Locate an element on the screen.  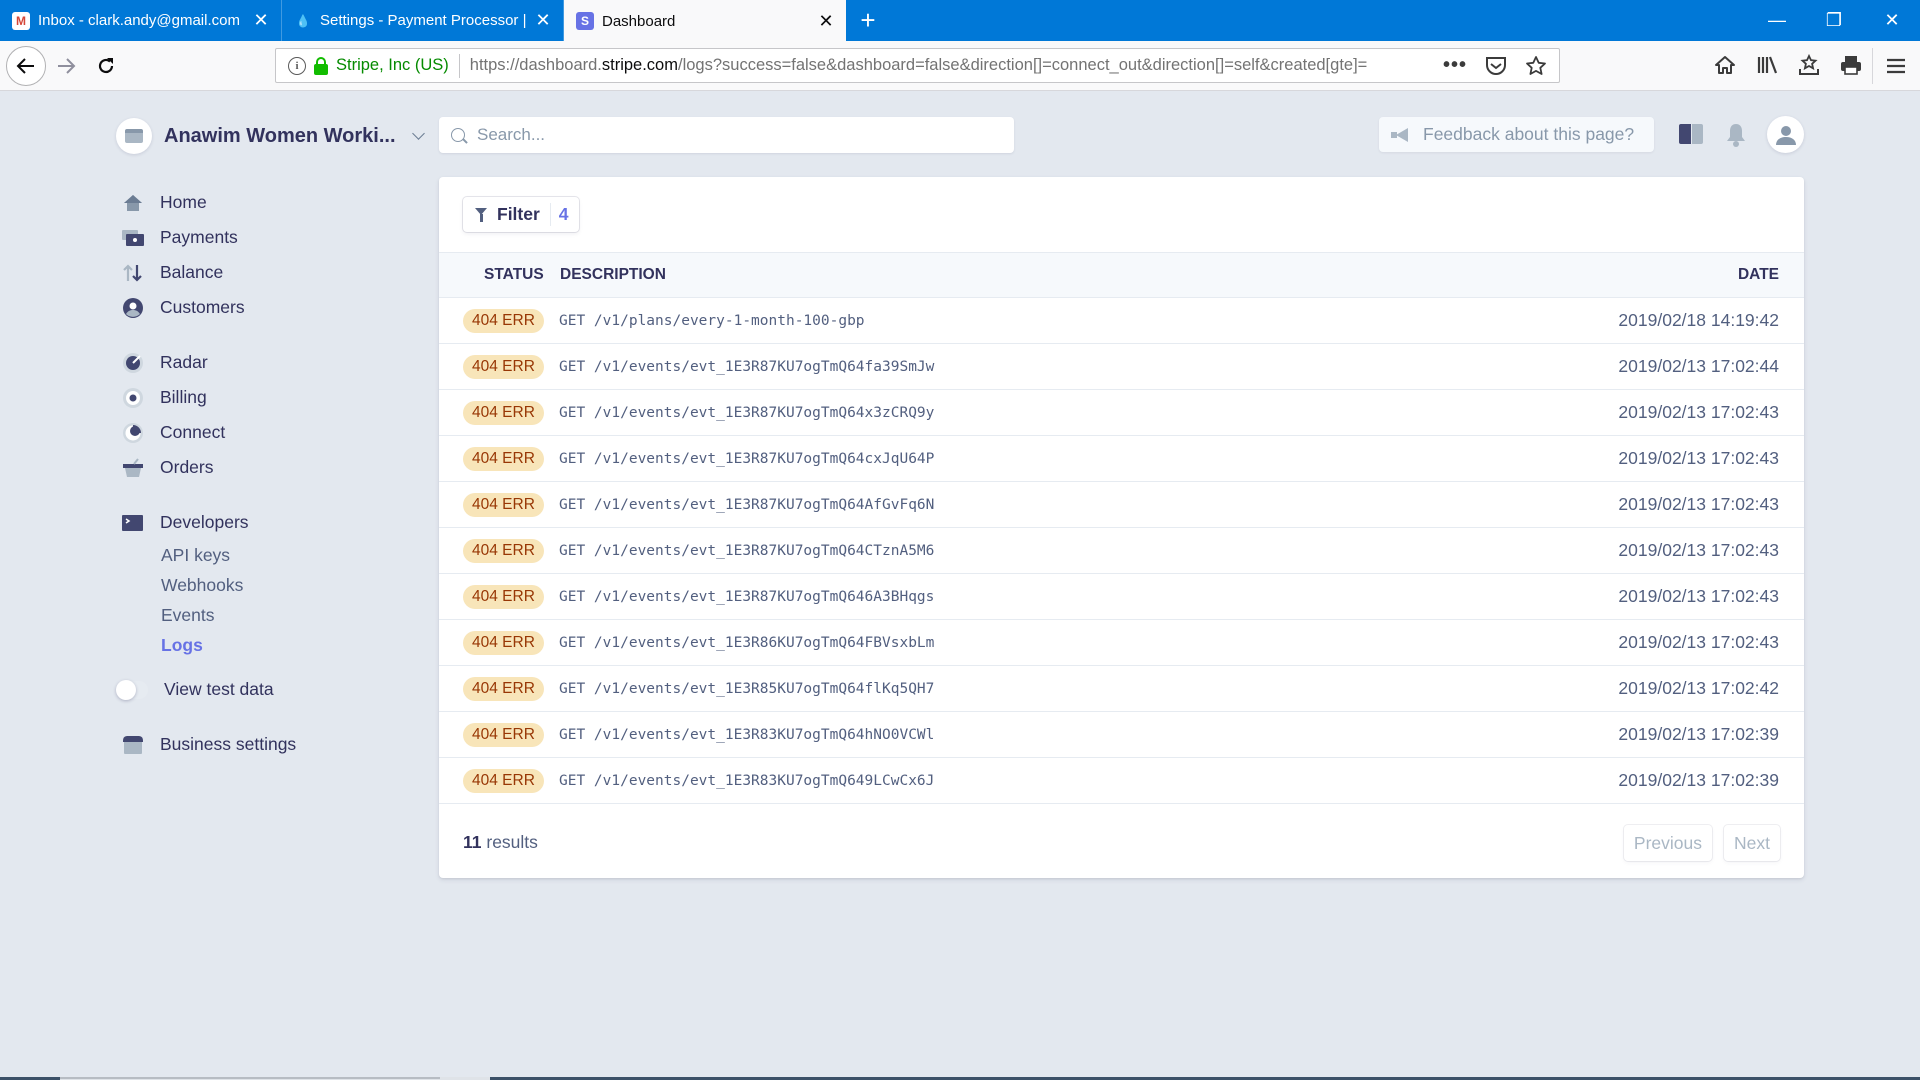
avatar is located at coordinates (1785, 134).